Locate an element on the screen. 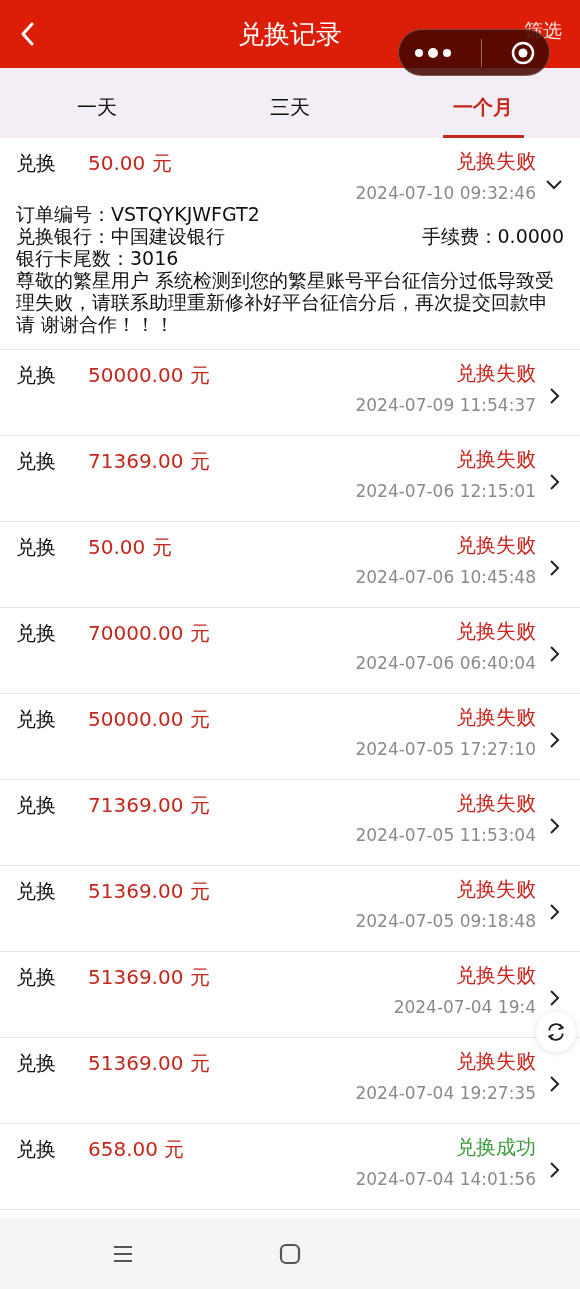 Image resolution: width=580 pixels, height=1289 pixels. period-tab: 一个月 is located at coordinates (483, 109).